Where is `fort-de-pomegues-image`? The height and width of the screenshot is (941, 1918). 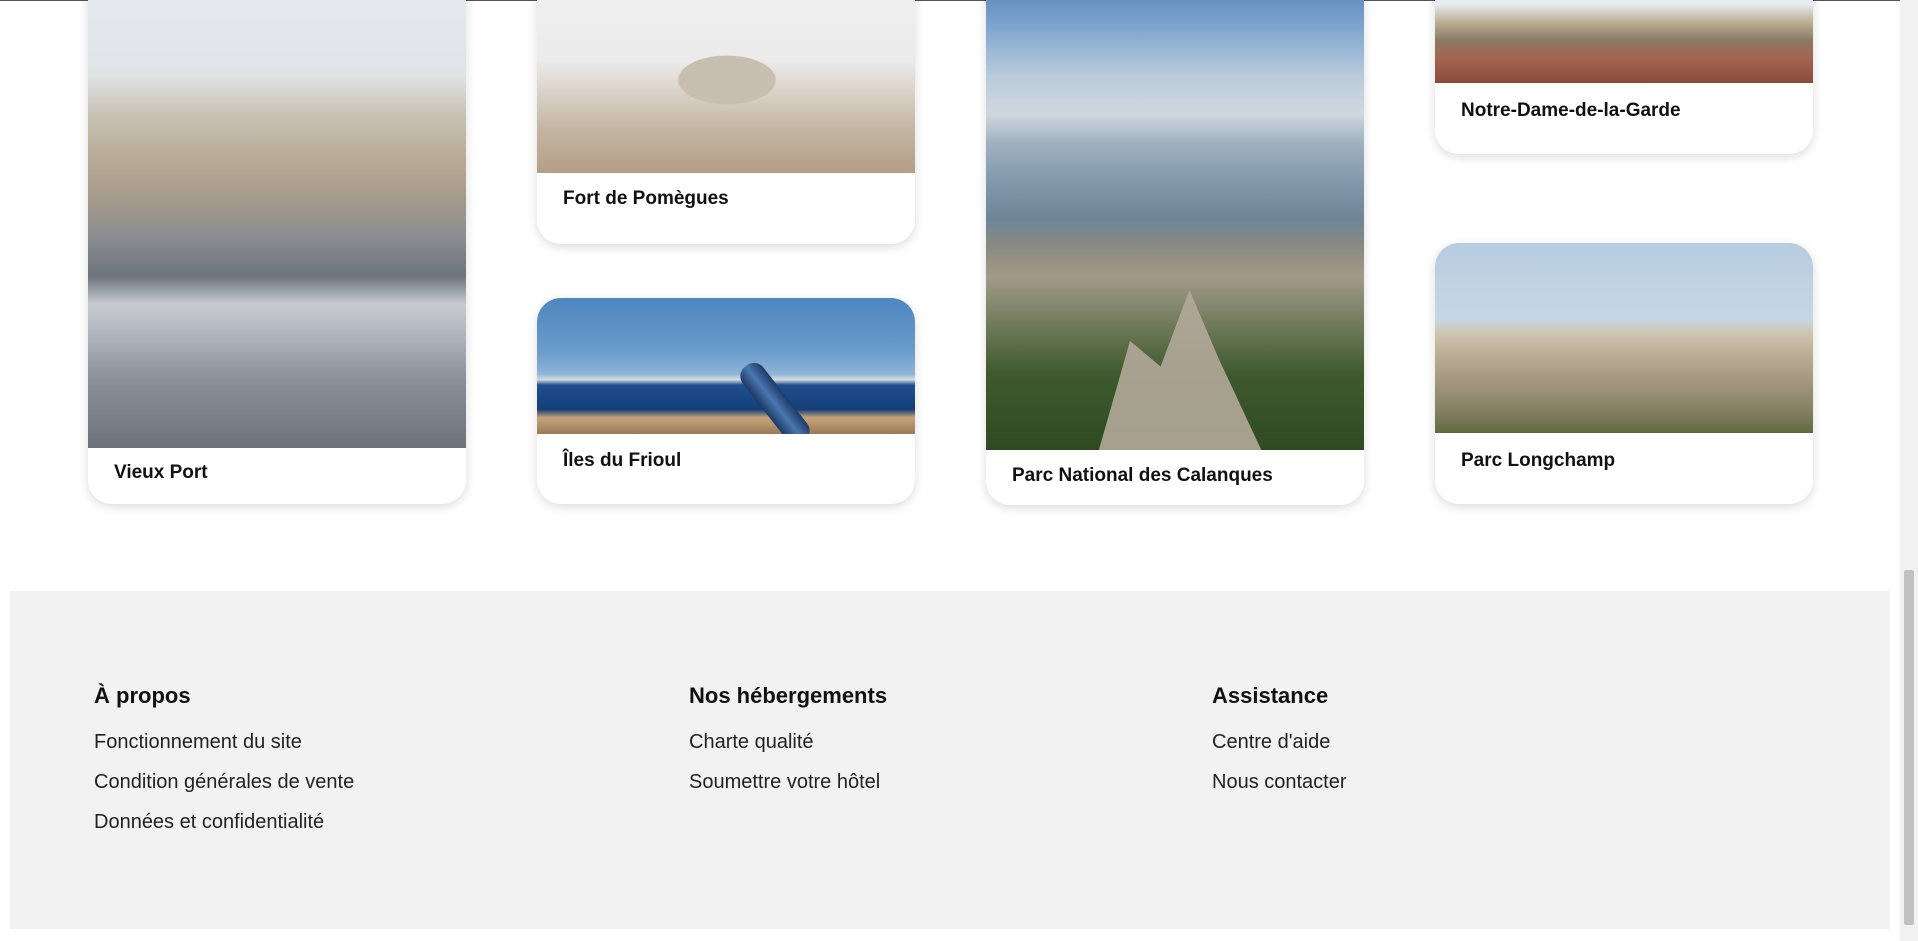
fort-de-pomegues-image is located at coordinates (726, 86).